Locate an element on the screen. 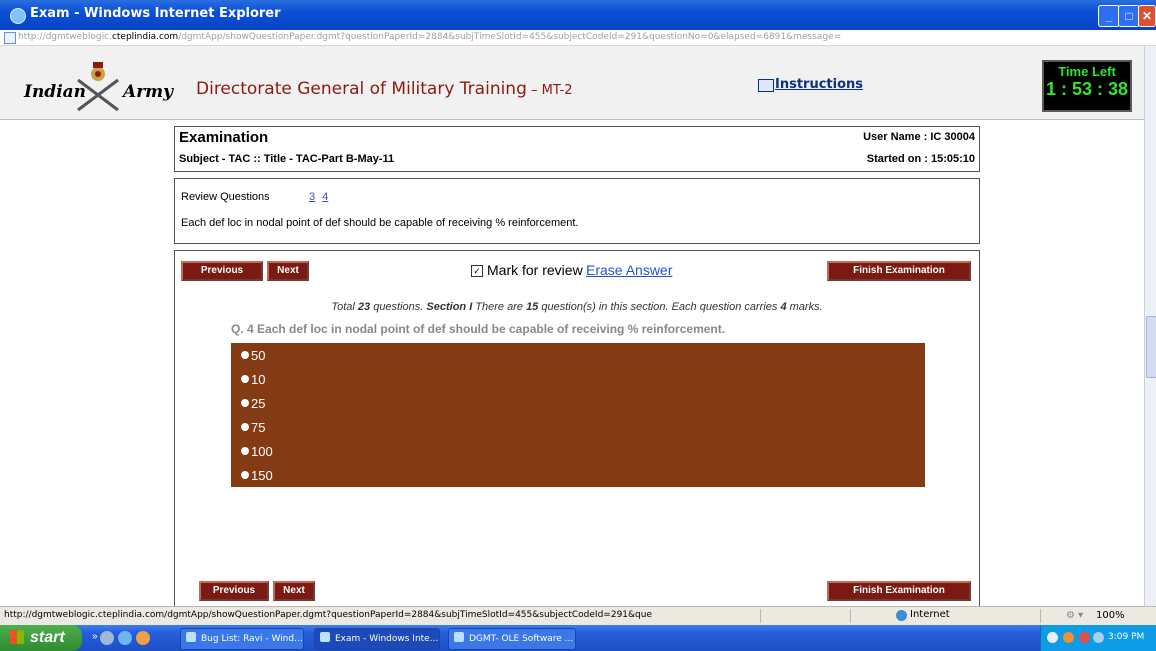 The height and width of the screenshot is (651, 1156). option-25: 25 is located at coordinates (253, 403).